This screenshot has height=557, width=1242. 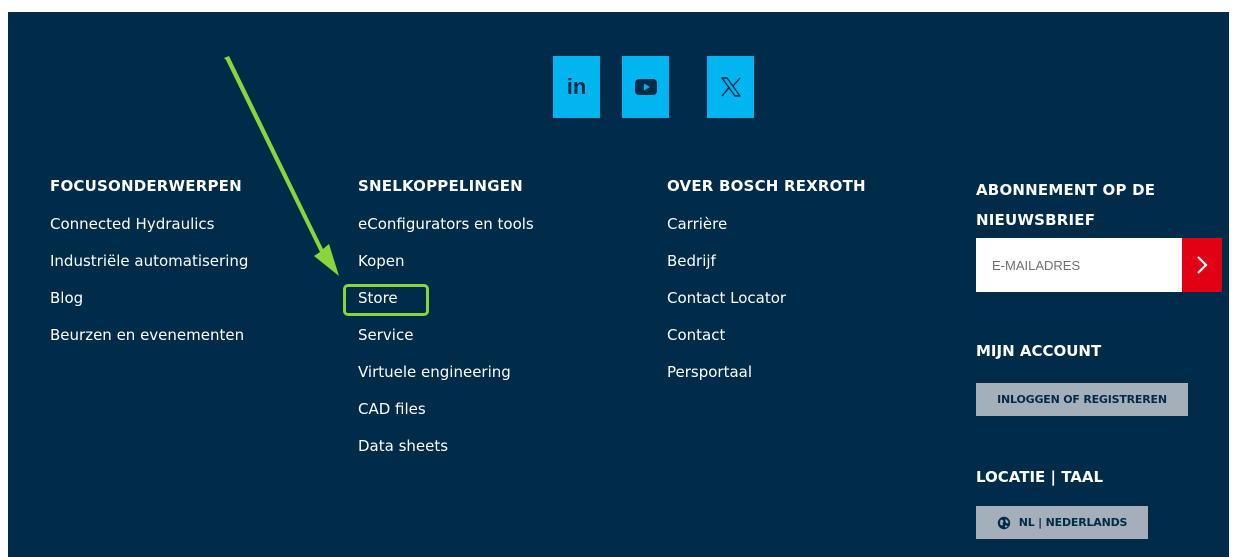 What do you see at coordinates (446, 269) in the screenshot?
I see `footer-link: Kopen` at bounding box center [446, 269].